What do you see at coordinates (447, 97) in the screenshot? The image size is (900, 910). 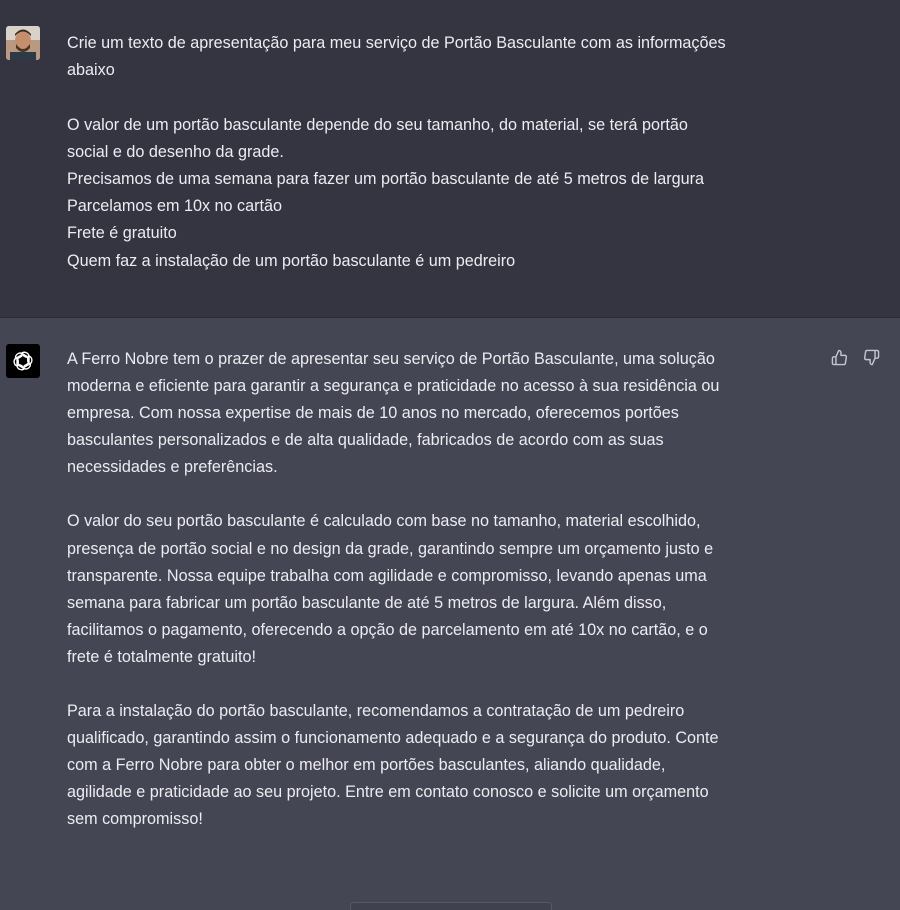 I see `user-line-gap` at bounding box center [447, 97].